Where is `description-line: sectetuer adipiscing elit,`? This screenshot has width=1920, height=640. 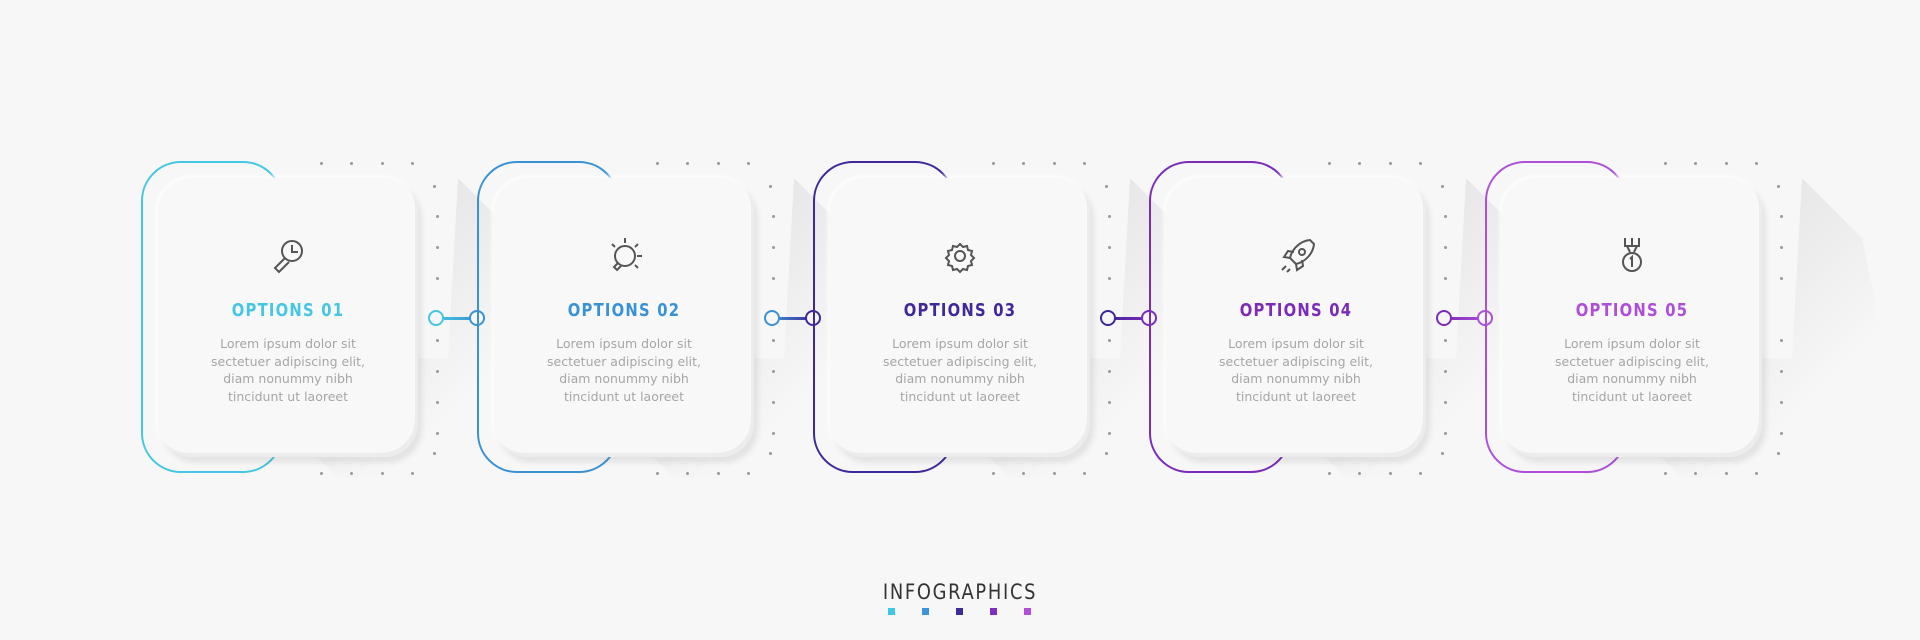
description-line: sectetuer adipiscing elit, is located at coordinates (1632, 361).